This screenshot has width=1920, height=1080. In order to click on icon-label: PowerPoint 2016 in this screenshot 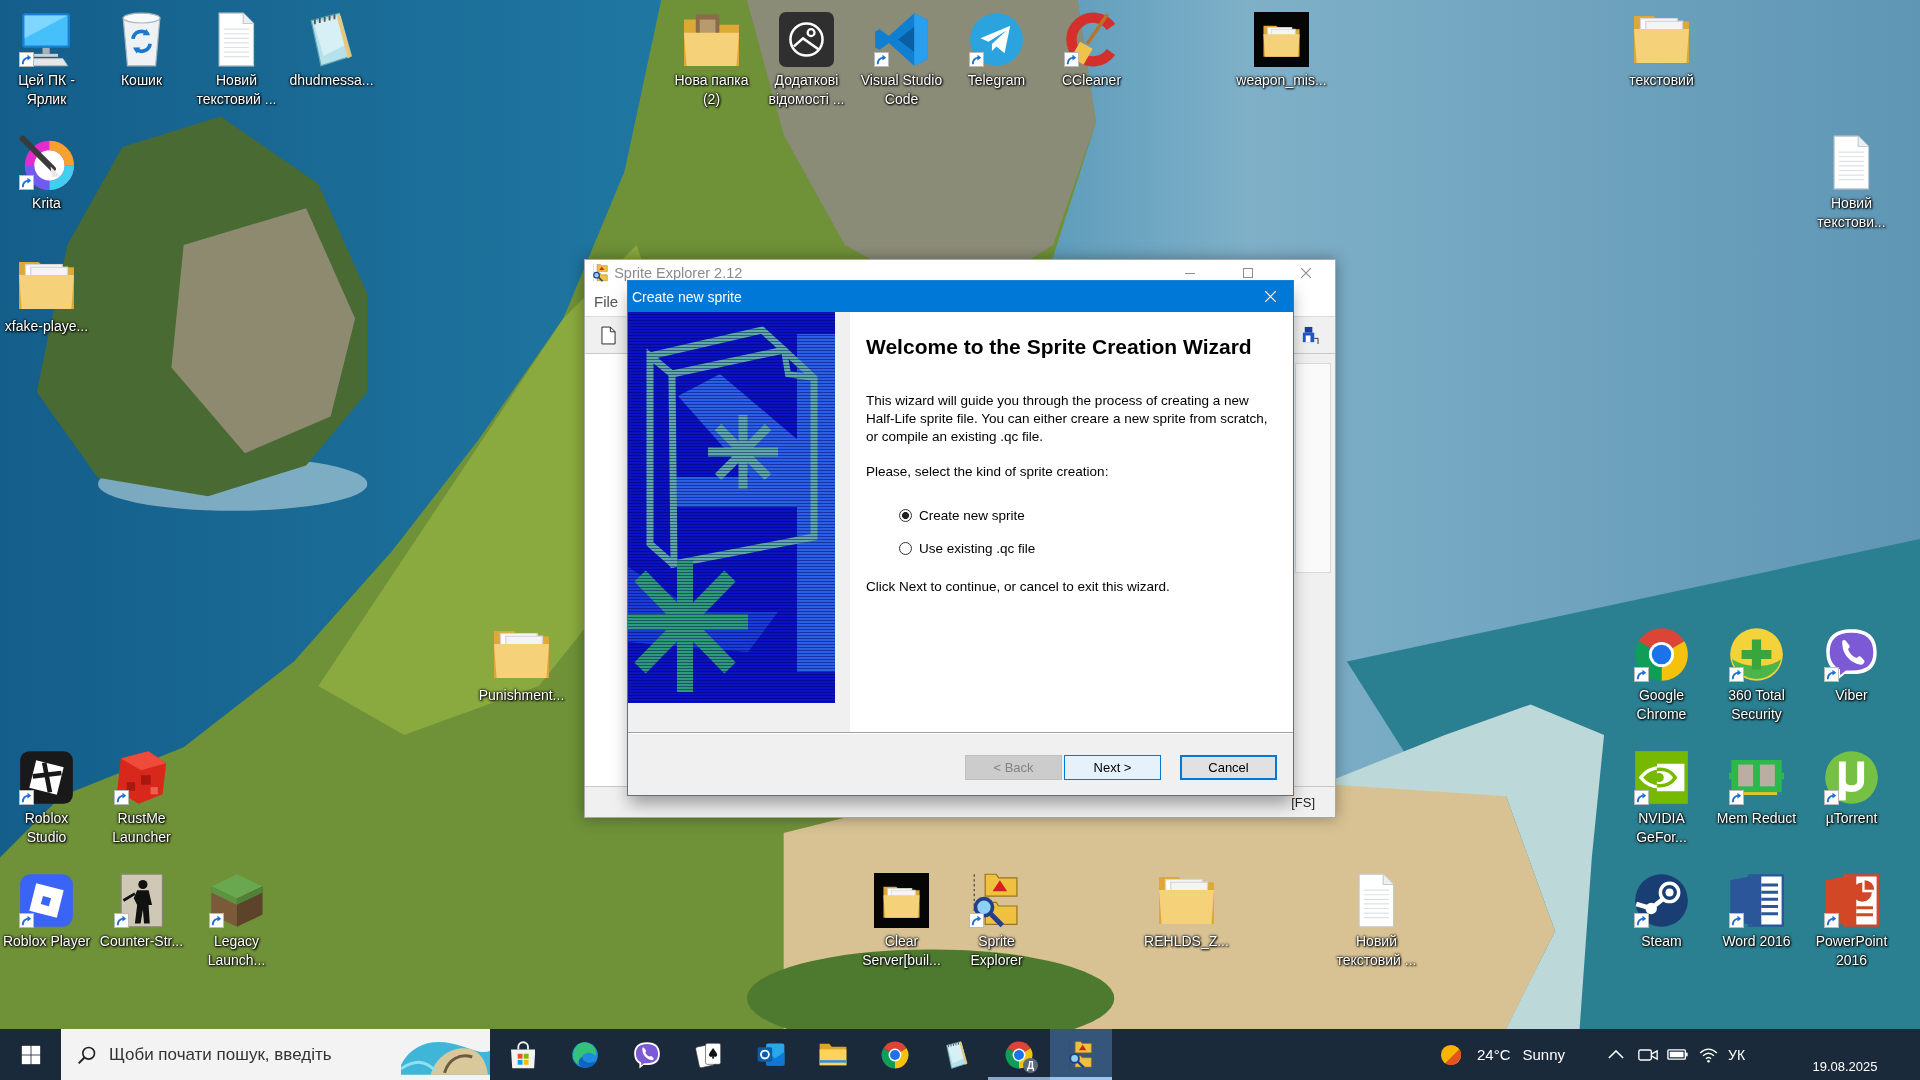, I will do `click(1851, 951)`.